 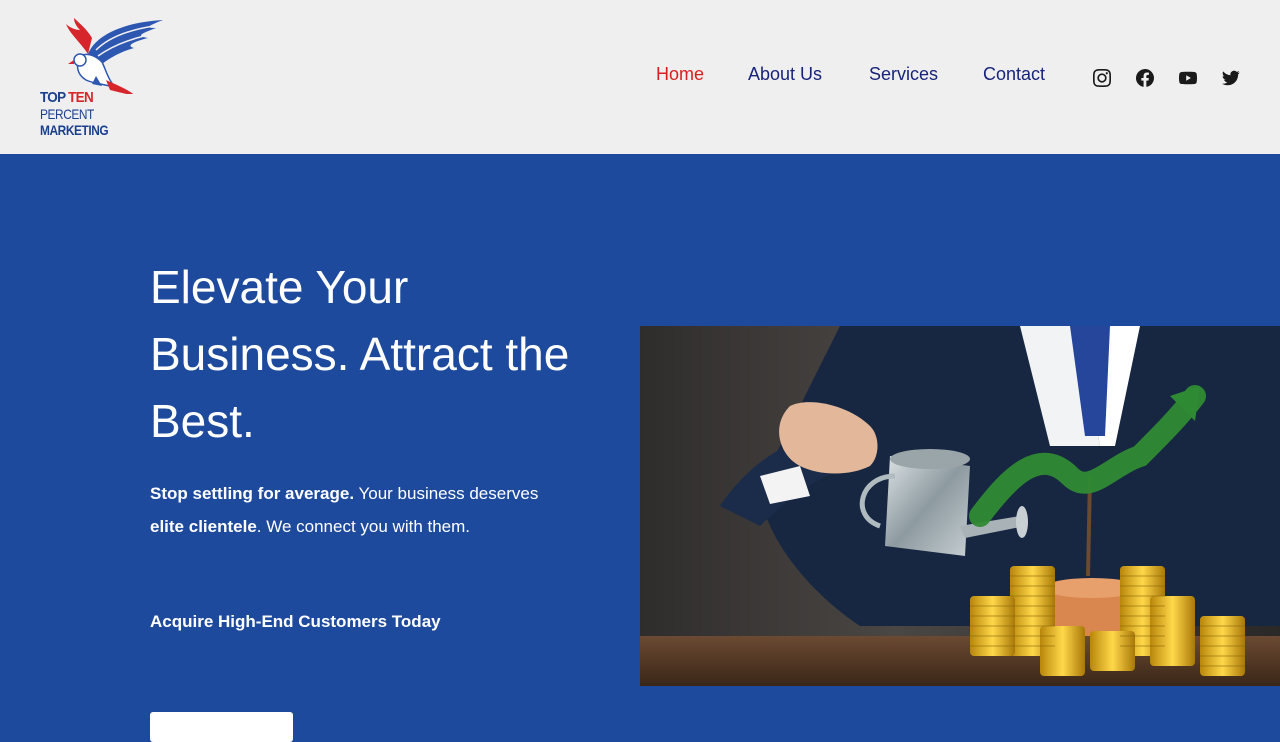 I want to click on hero-desc-text2: . We connect you with them., so click(x=363, y=526).